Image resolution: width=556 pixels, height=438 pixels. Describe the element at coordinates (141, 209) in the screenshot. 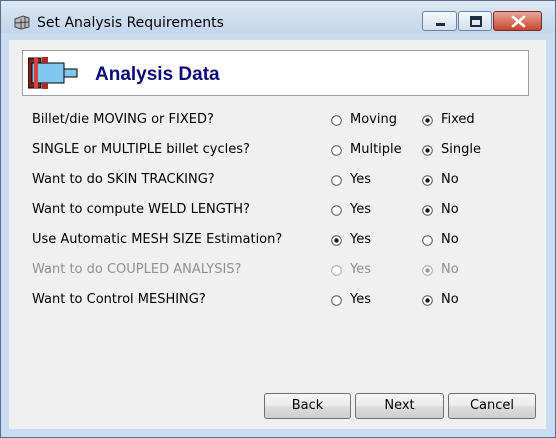

I see `question-label: Want to compute WELD LENGTH?` at that location.